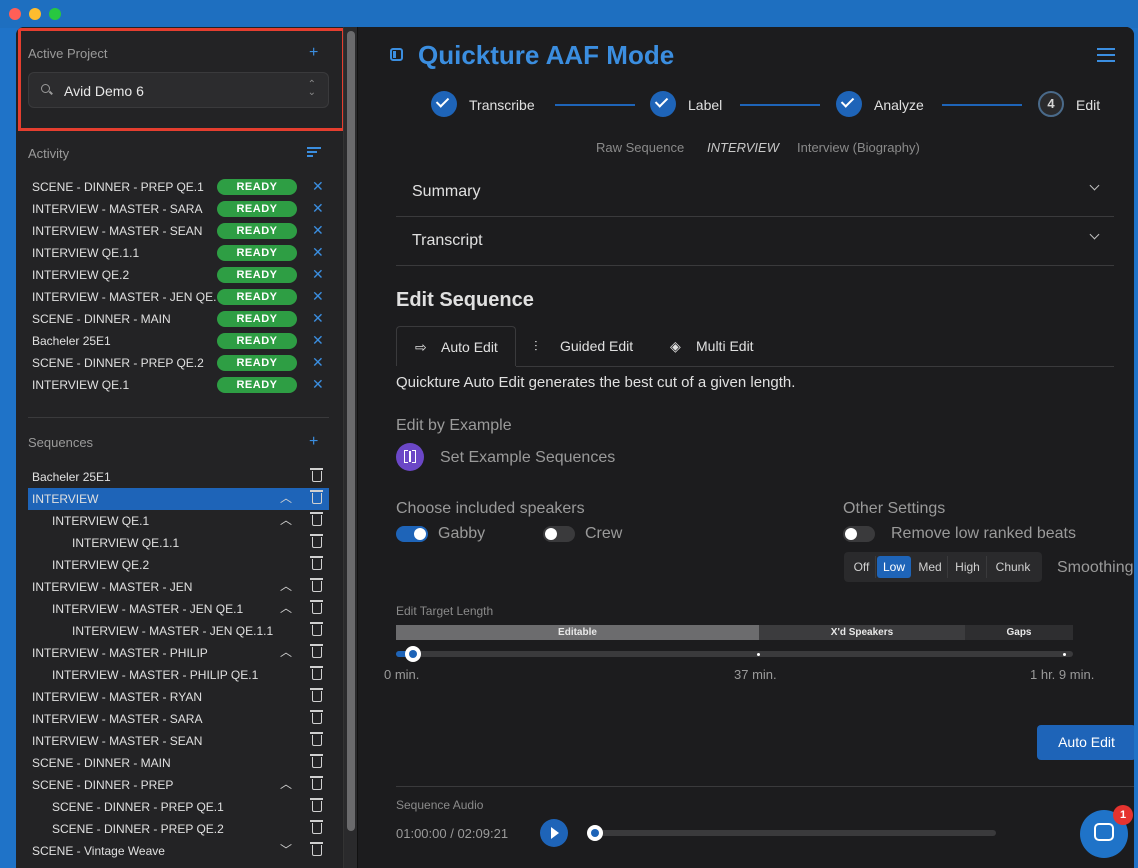 This screenshot has width=1138, height=868. What do you see at coordinates (313, 442) in the screenshot?
I see `add-sequence-icon: +` at bounding box center [313, 442].